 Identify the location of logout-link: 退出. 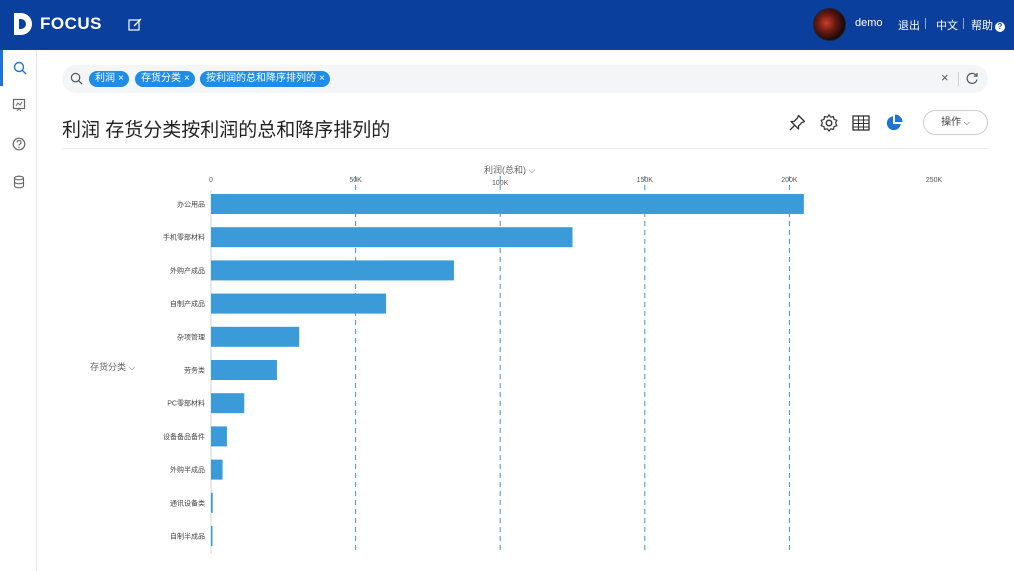
(909, 25).